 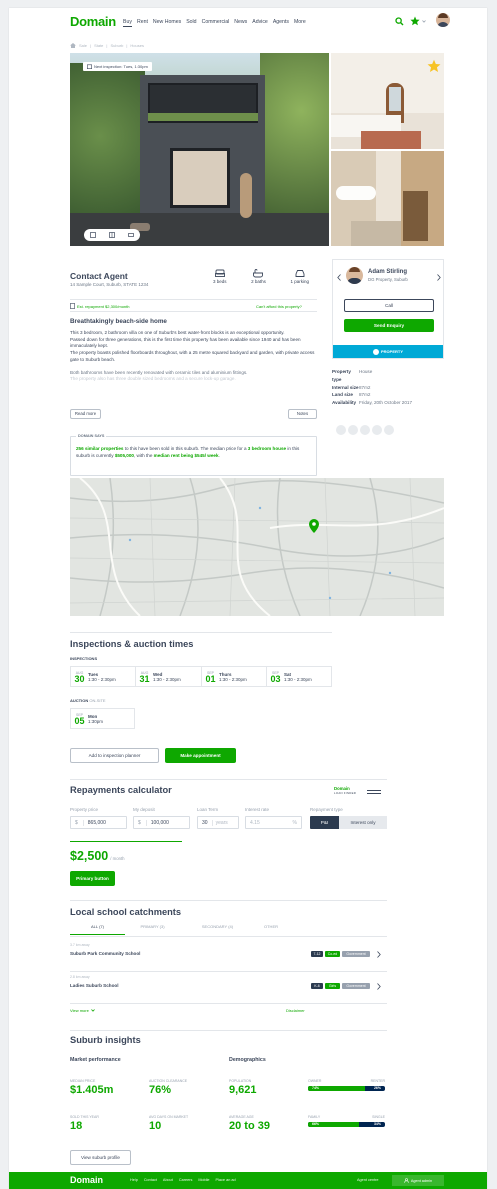 What do you see at coordinates (217, 926) in the screenshot?
I see `tab-secondary: SECONDARY (4)` at bounding box center [217, 926].